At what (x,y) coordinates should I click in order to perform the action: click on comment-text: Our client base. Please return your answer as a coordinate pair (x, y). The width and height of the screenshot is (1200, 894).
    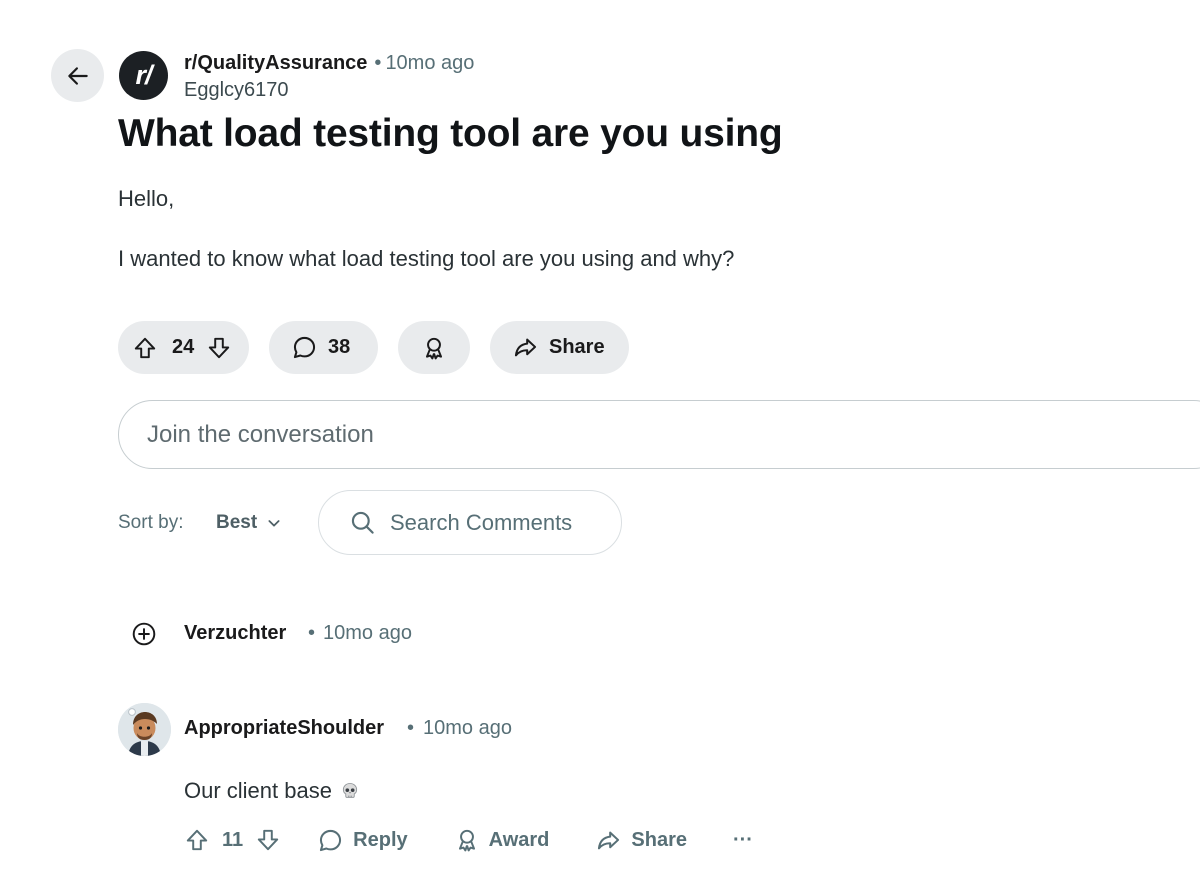
    Looking at the image, I should click on (258, 790).